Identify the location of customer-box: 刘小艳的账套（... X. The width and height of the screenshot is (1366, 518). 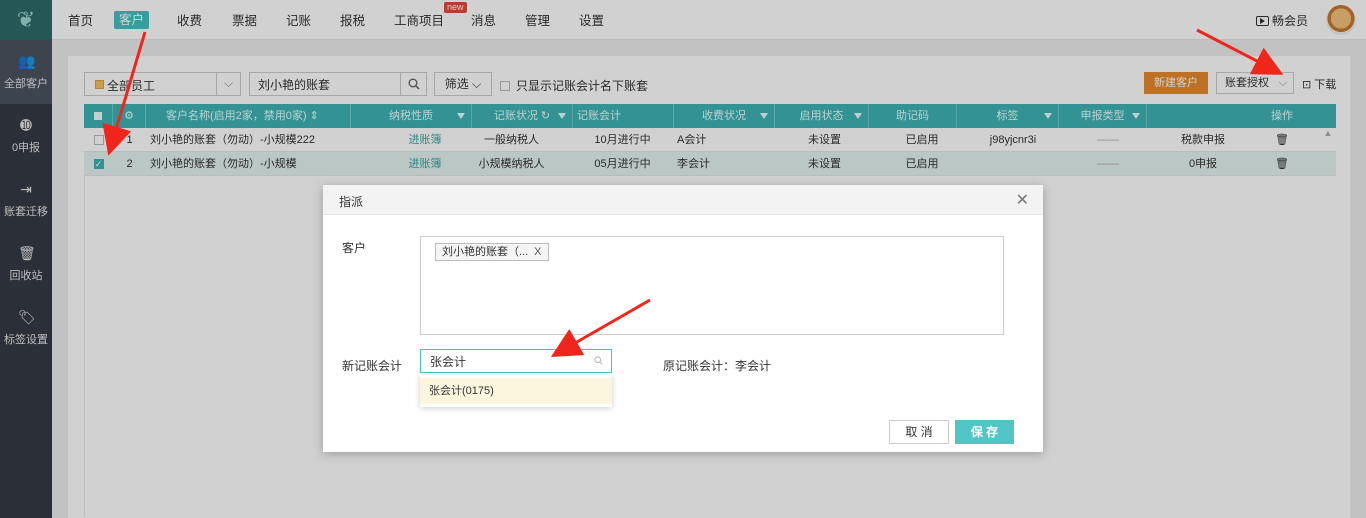
(712, 285).